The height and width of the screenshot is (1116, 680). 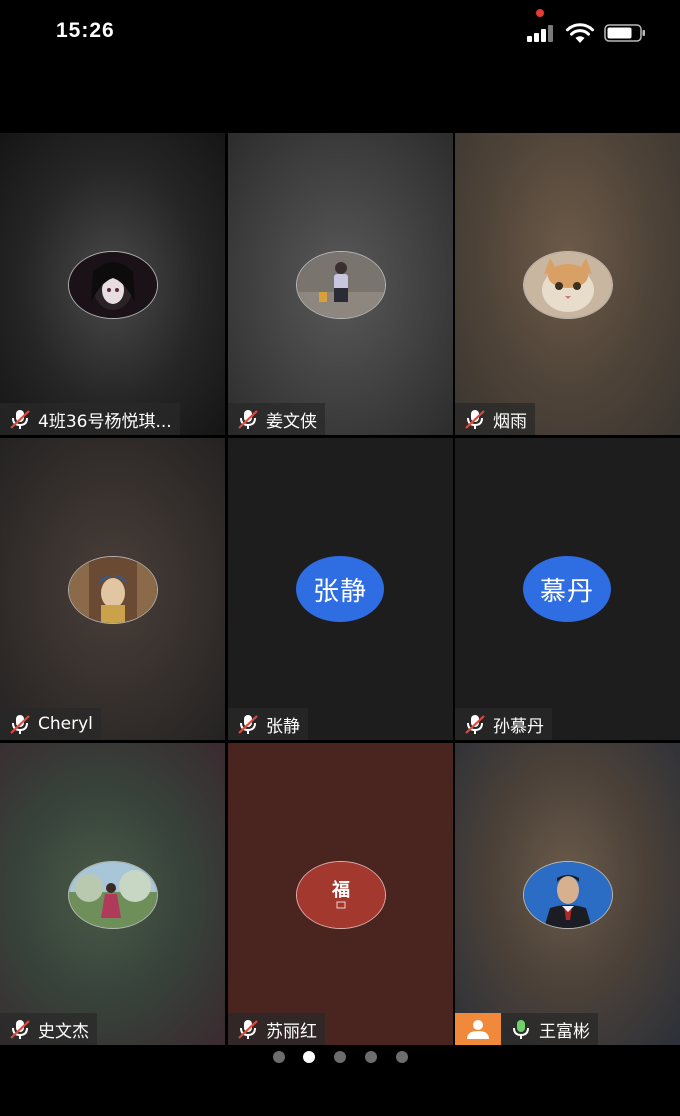 I want to click on participant-tile: Cheryl, so click(x=112, y=589).